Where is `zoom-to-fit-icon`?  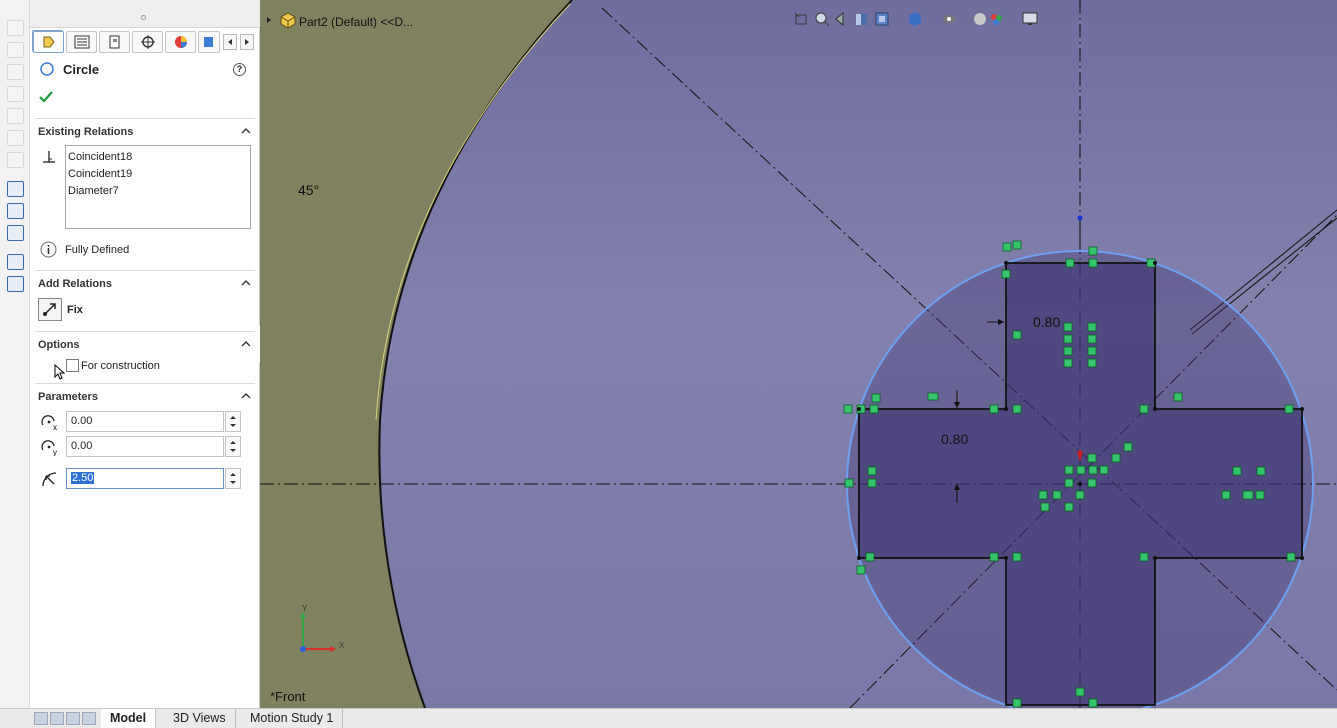 zoom-to-fit-icon is located at coordinates (802, 19).